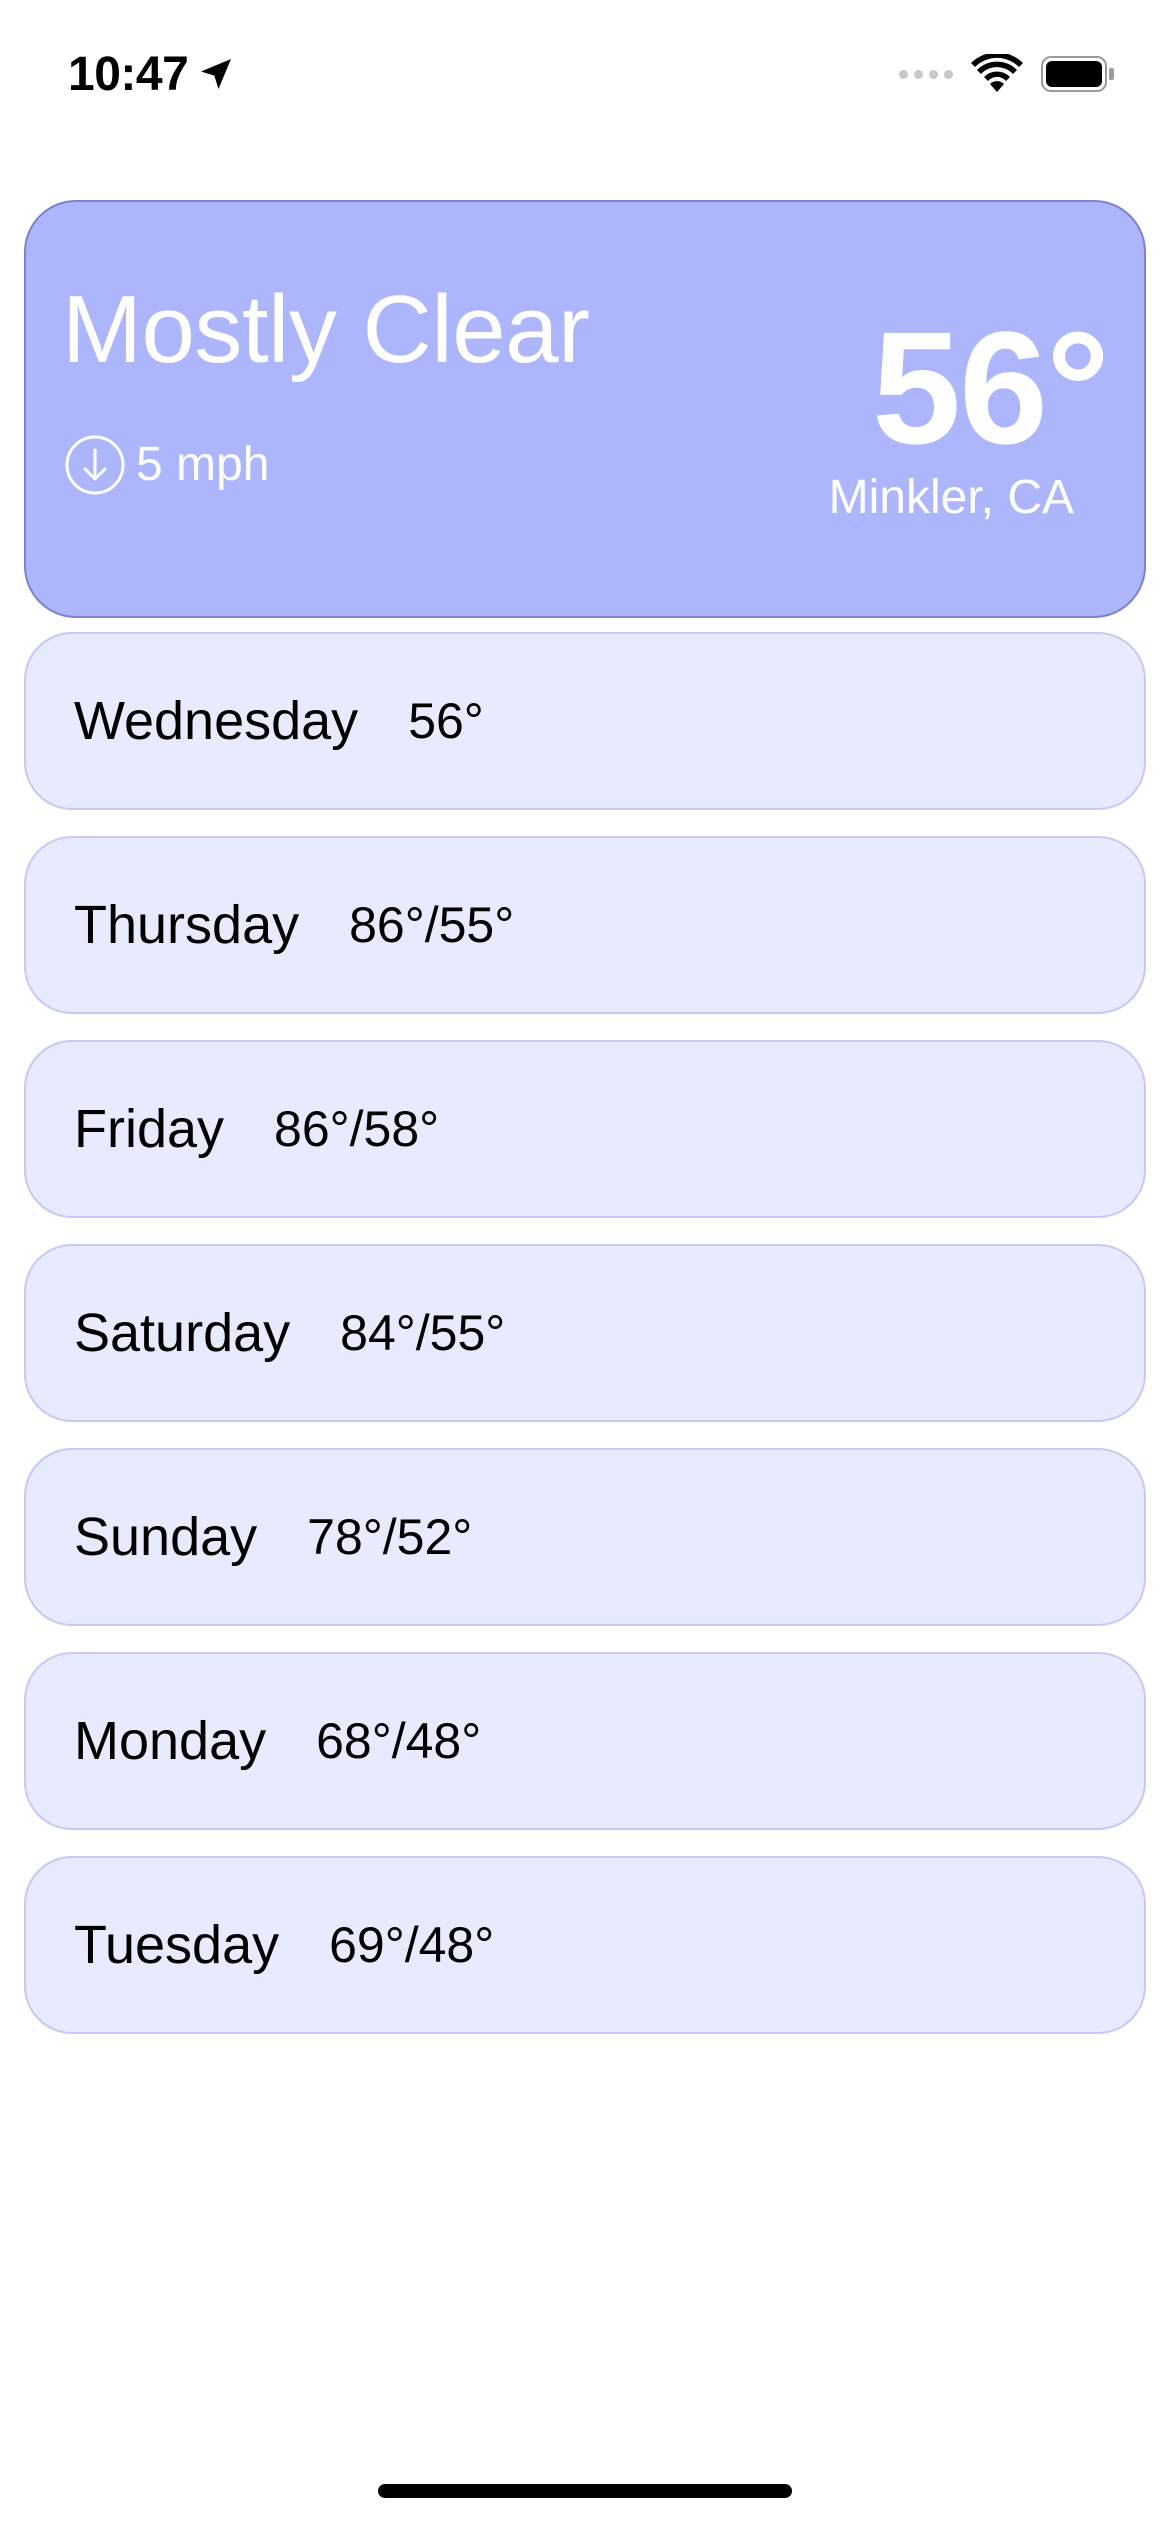 Image resolution: width=1170 pixels, height=2532 pixels. Describe the element at coordinates (203, 464) in the screenshot. I see `wind-speed: 5 mph` at that location.